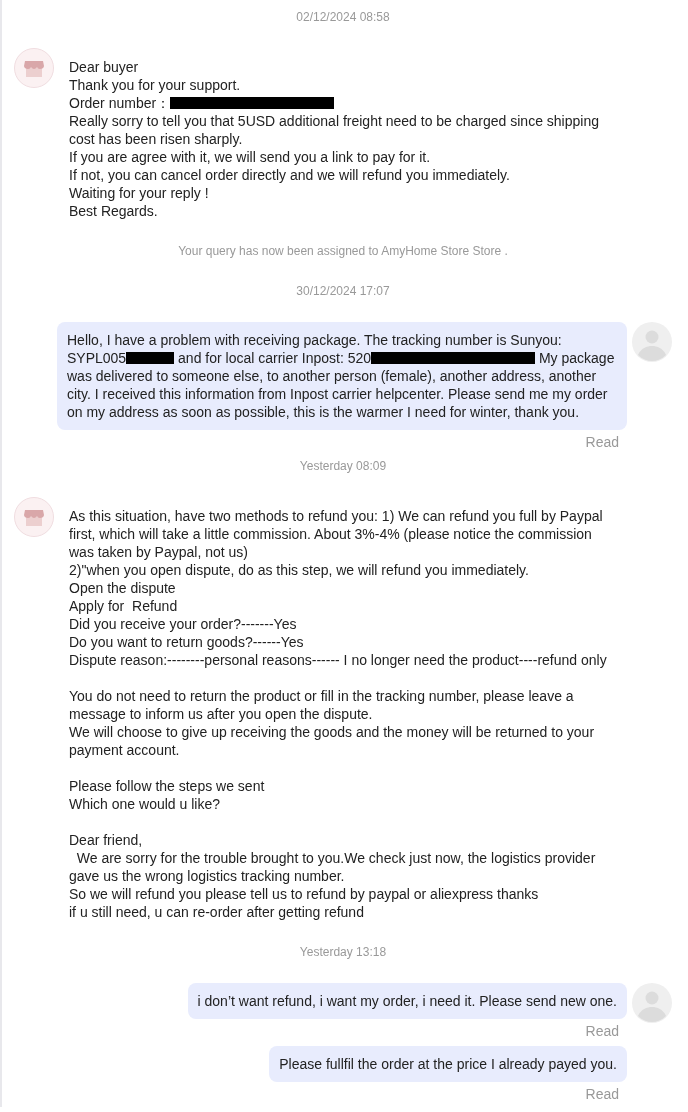 This screenshot has width=688, height=1112. I want to click on message-text: We are sorry for the trouble brought to you.We check just now, the logistics provider gave us the wrong logistics tracking number., so click(333, 867).